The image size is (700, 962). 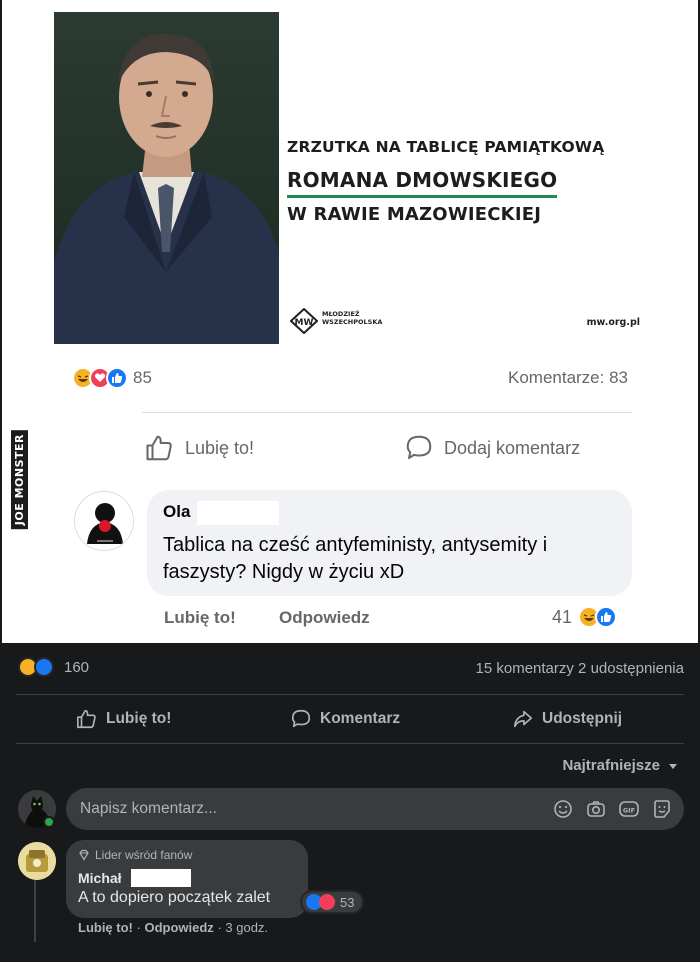 What do you see at coordinates (580, 668) in the screenshot?
I see `comments-shares-count: 15 komentarzy 2 udostępnienia` at bounding box center [580, 668].